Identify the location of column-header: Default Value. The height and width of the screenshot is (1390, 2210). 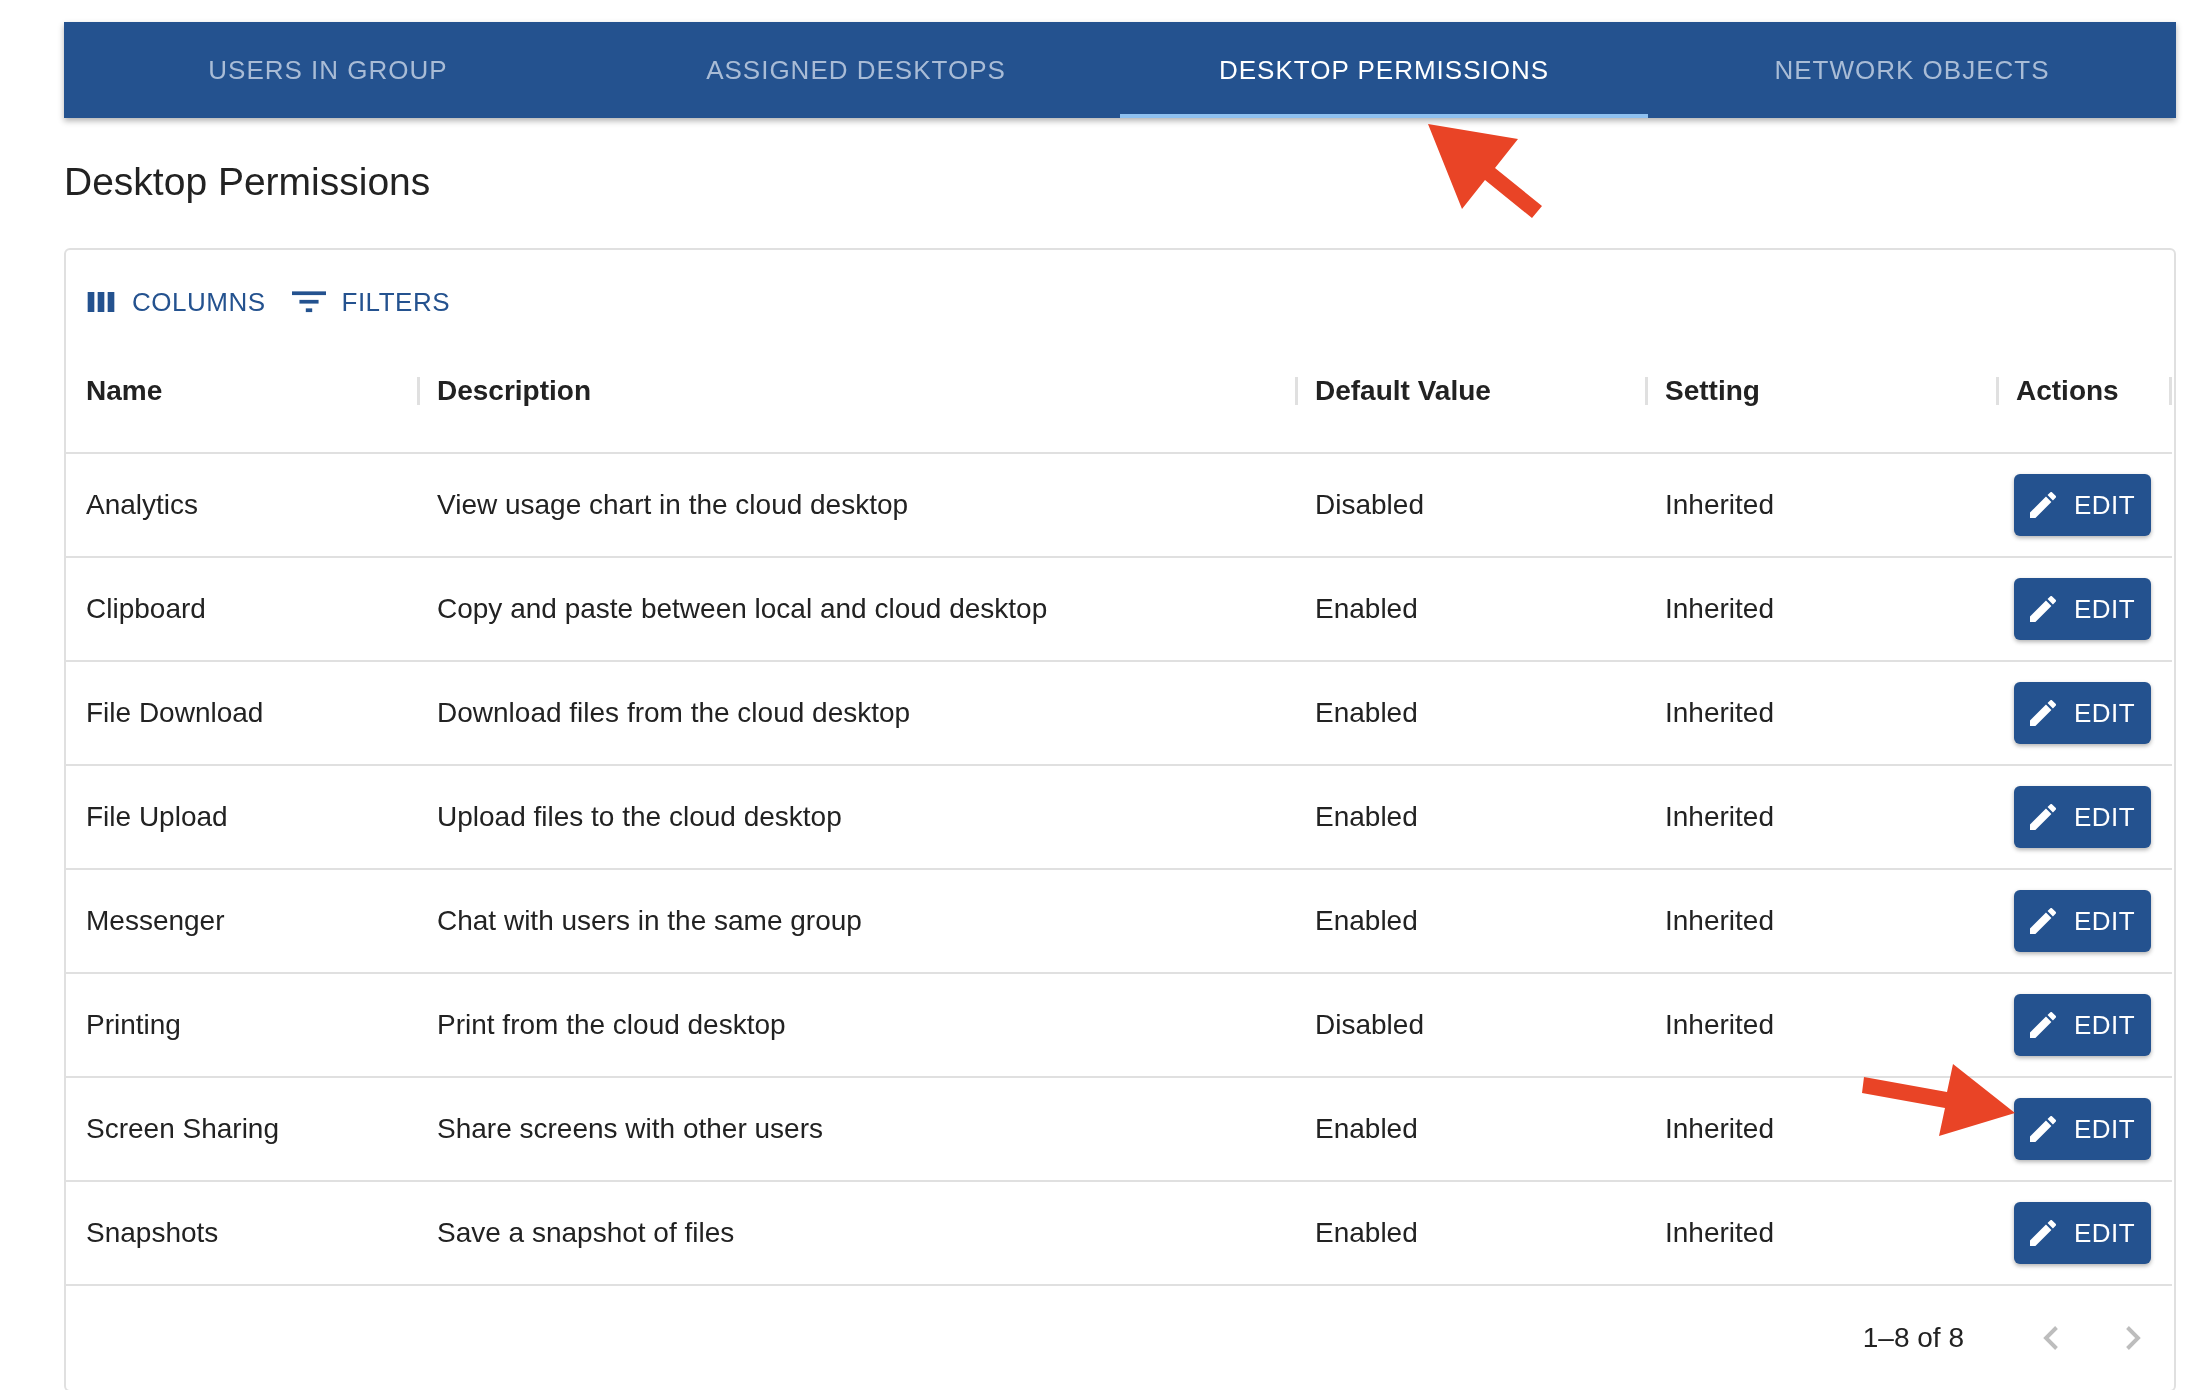
(1403, 391).